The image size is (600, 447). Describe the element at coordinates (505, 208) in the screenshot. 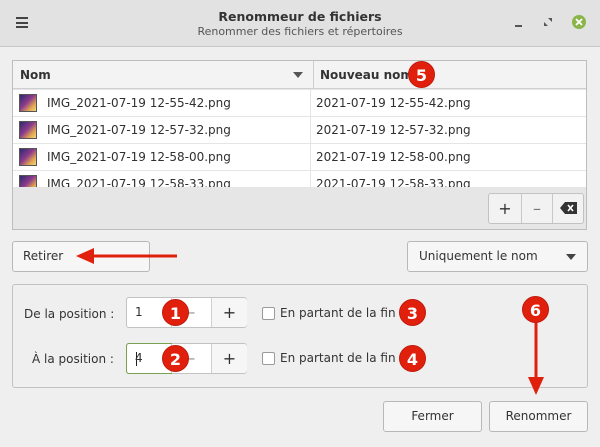

I see `add-file-button: +` at that location.